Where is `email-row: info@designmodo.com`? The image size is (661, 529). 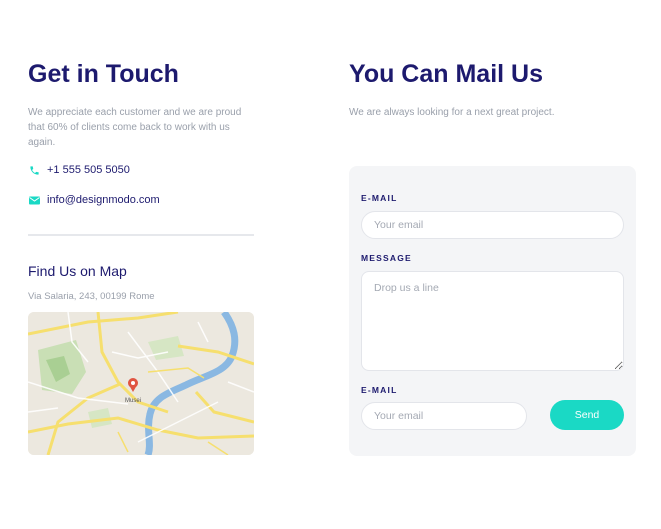 email-row: info@designmodo.com is located at coordinates (94, 200).